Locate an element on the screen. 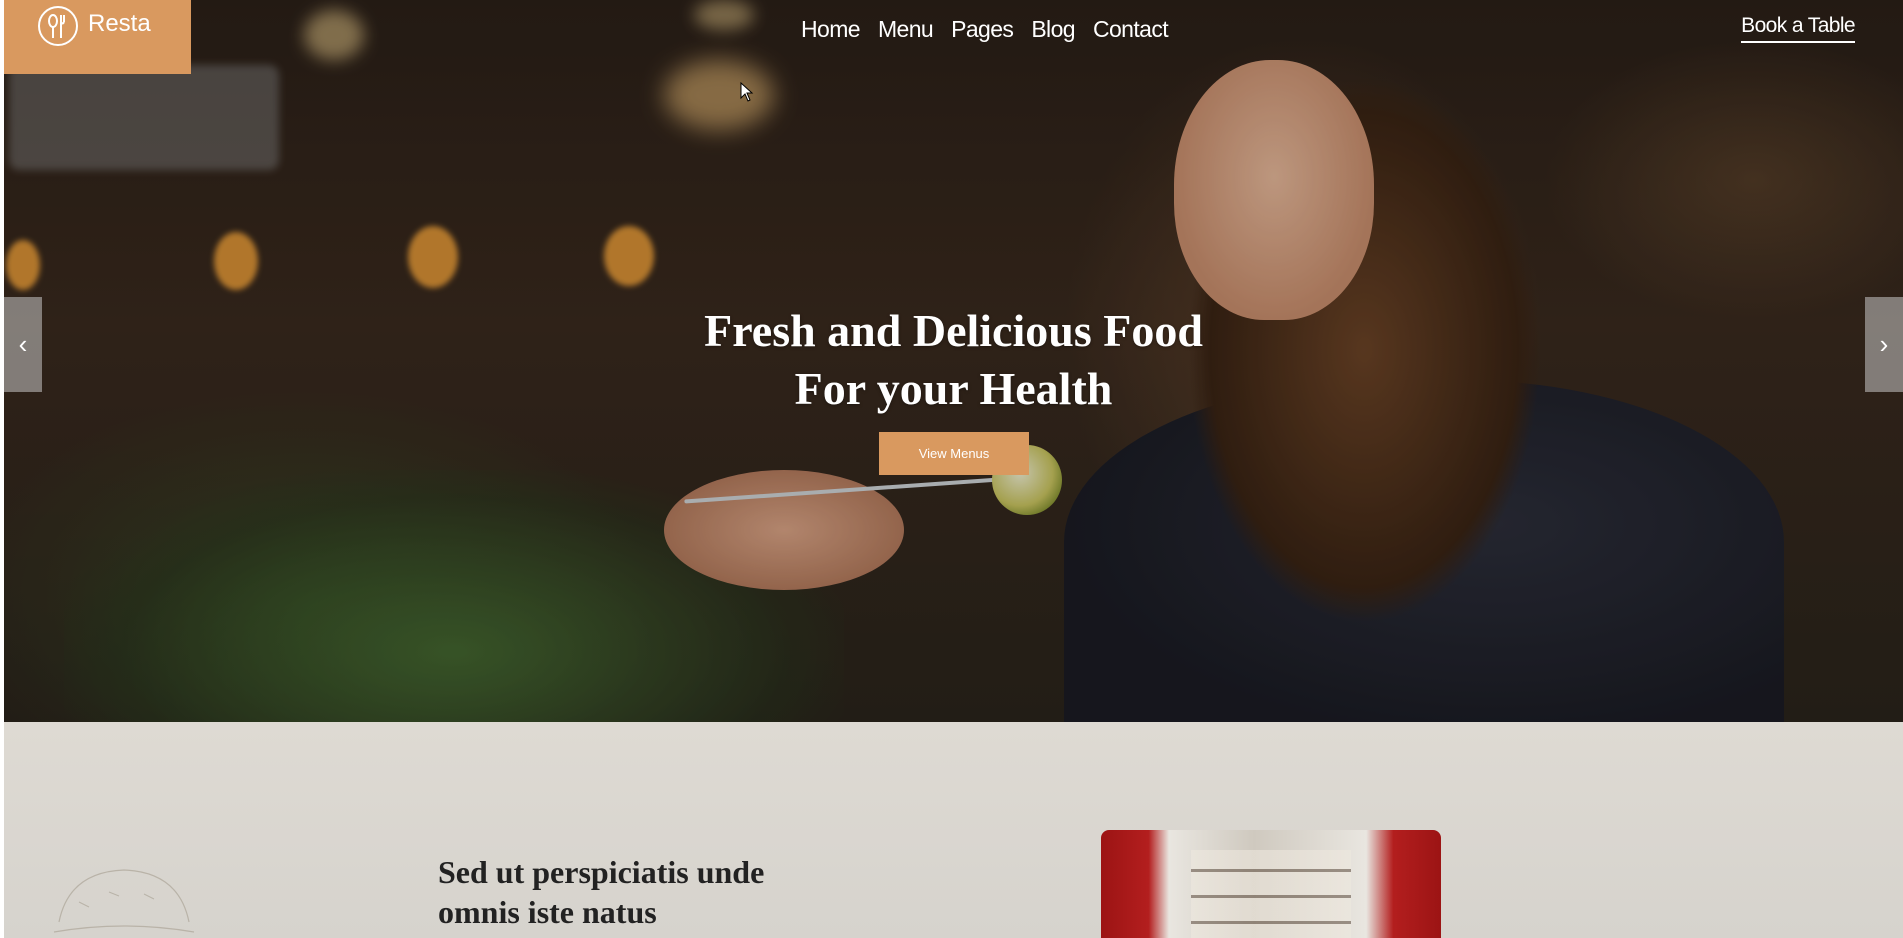  slider-next-button: › is located at coordinates (1884, 344).